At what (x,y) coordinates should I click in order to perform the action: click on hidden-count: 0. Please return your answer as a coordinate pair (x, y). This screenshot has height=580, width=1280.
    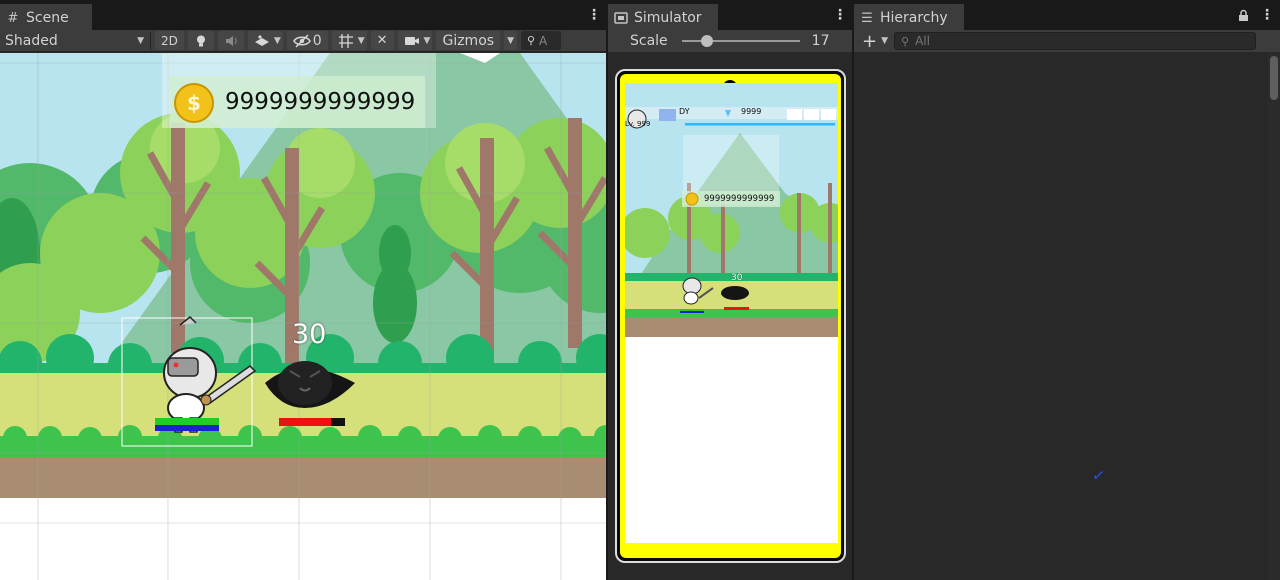
    Looking at the image, I should click on (317, 40).